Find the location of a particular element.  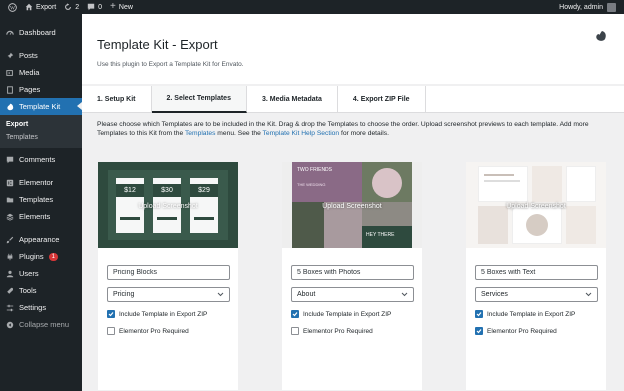

howdy-text: Howdy, admin is located at coordinates (581, 7).